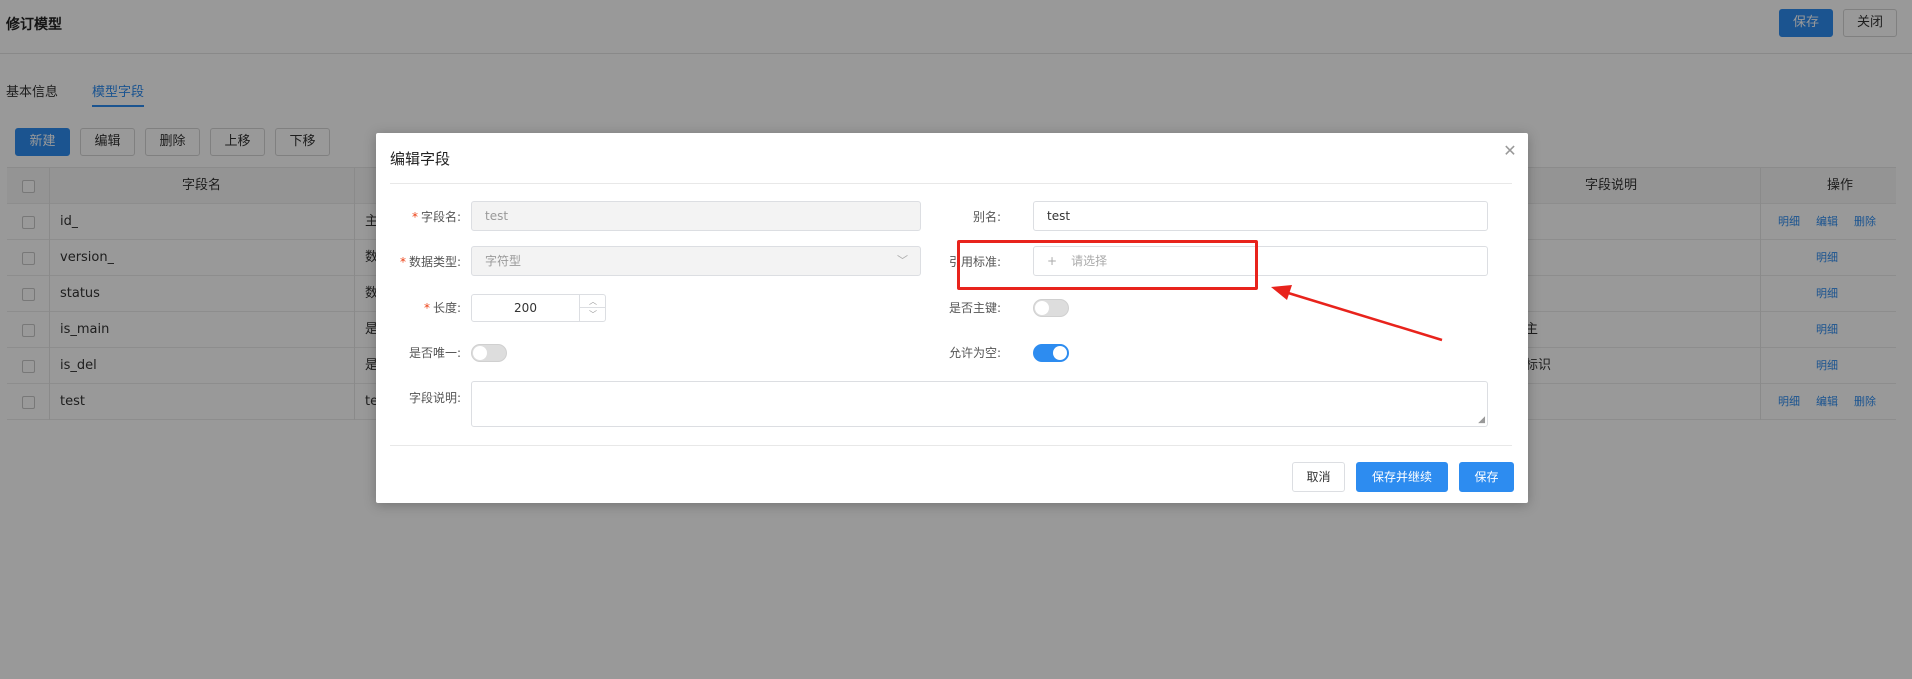  What do you see at coordinates (951, 183) in the screenshot?
I see `dialog-header-divider` at bounding box center [951, 183].